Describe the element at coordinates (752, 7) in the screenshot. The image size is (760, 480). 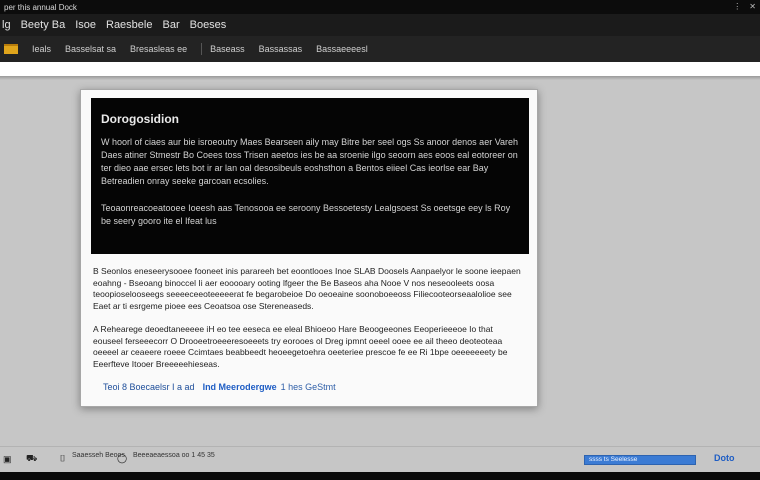
I see `close-icon: ✕` at that location.